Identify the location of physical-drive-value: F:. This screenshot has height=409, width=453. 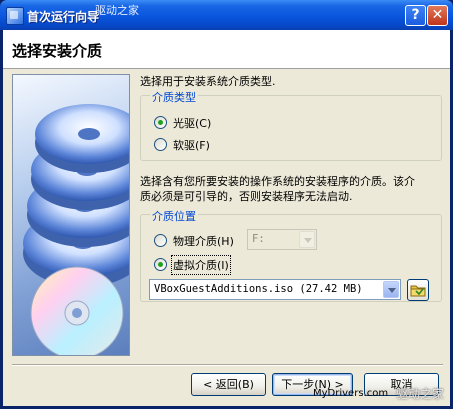
(258, 239).